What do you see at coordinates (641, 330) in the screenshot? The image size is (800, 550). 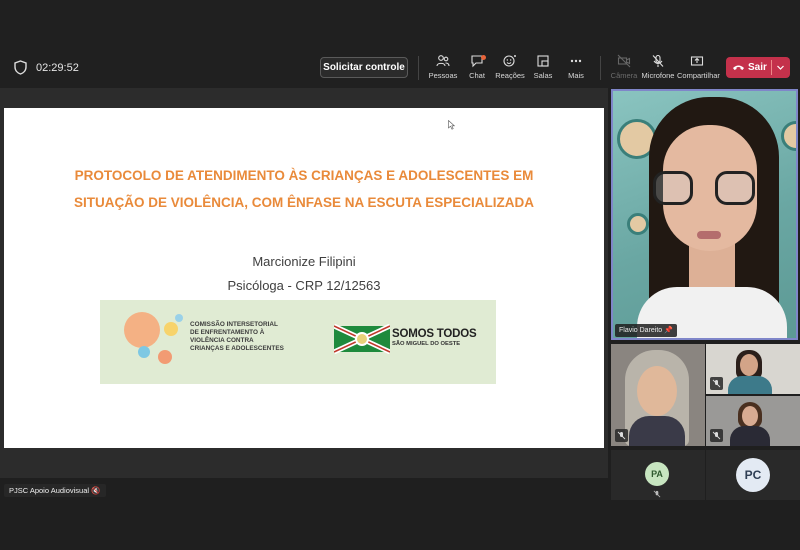 I see `speaker-name: Flavio Dareito` at bounding box center [641, 330].